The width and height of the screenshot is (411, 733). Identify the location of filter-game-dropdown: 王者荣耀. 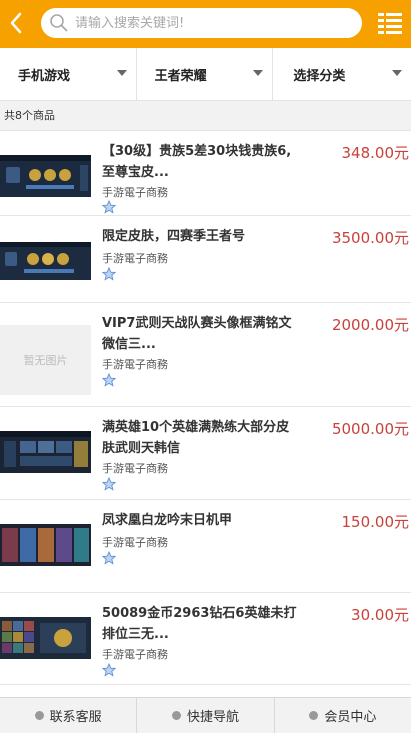
(205, 74).